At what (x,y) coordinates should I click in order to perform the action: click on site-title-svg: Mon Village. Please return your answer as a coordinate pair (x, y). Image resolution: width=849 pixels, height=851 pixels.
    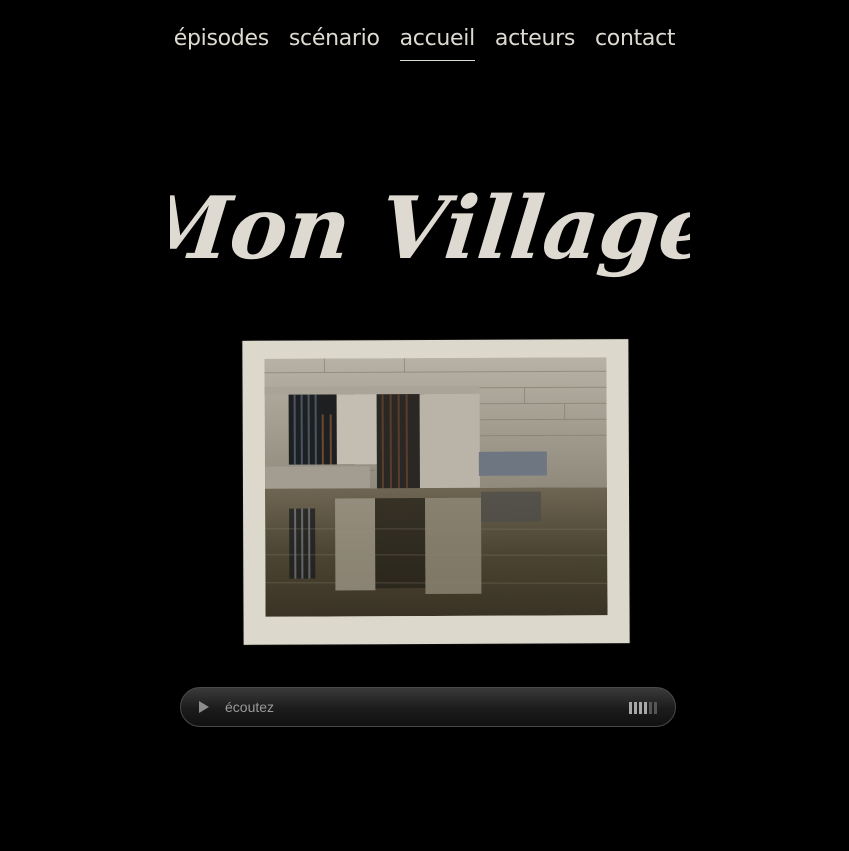
    Looking at the image, I should click on (430, 228).